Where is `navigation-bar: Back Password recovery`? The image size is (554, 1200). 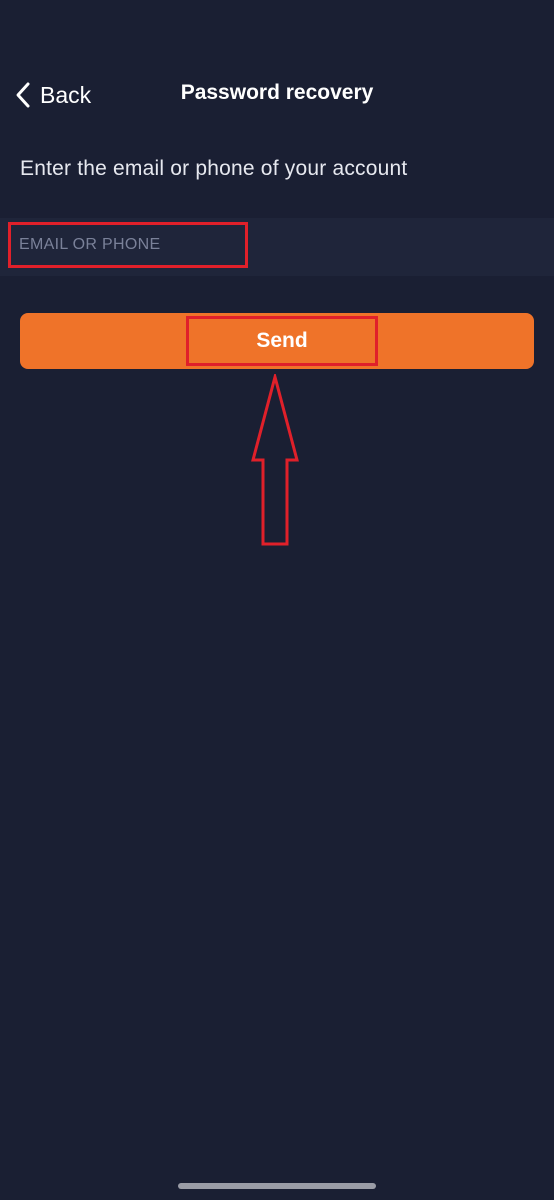
navigation-bar: Back Password recovery is located at coordinates (277, 95).